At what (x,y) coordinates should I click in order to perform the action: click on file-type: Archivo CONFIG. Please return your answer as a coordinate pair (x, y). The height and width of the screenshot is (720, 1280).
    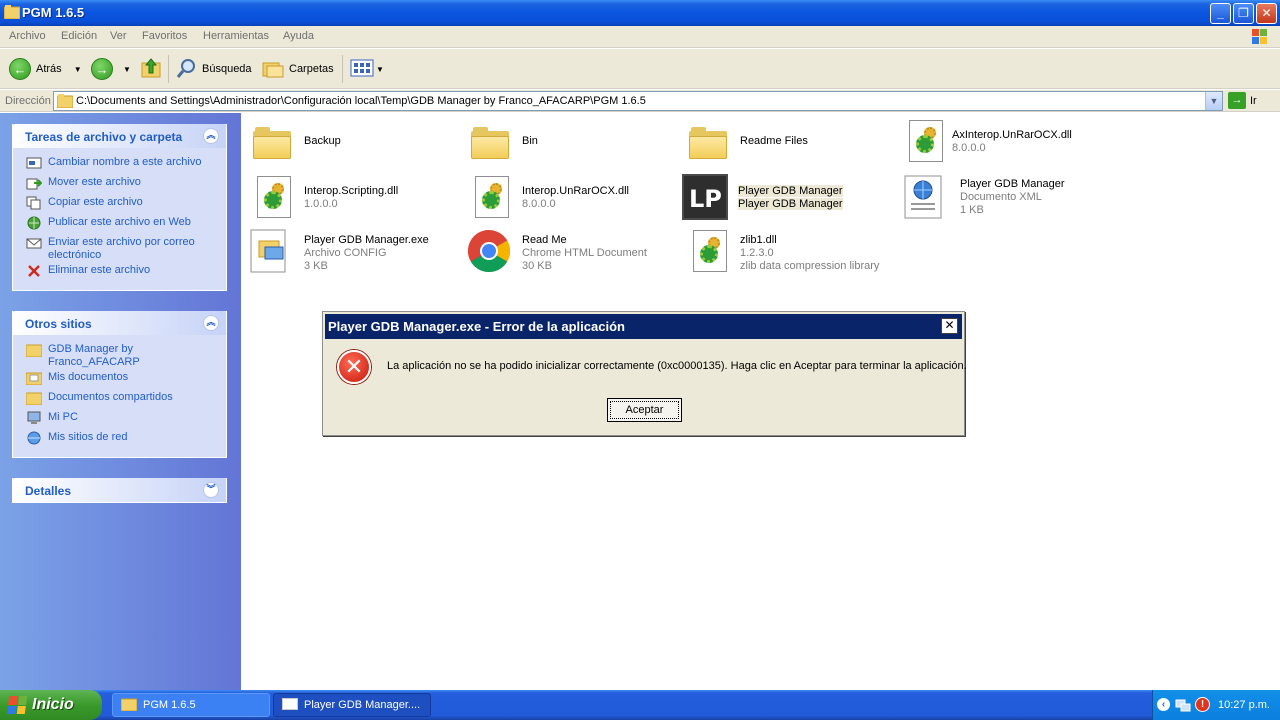
    Looking at the image, I should click on (345, 253).